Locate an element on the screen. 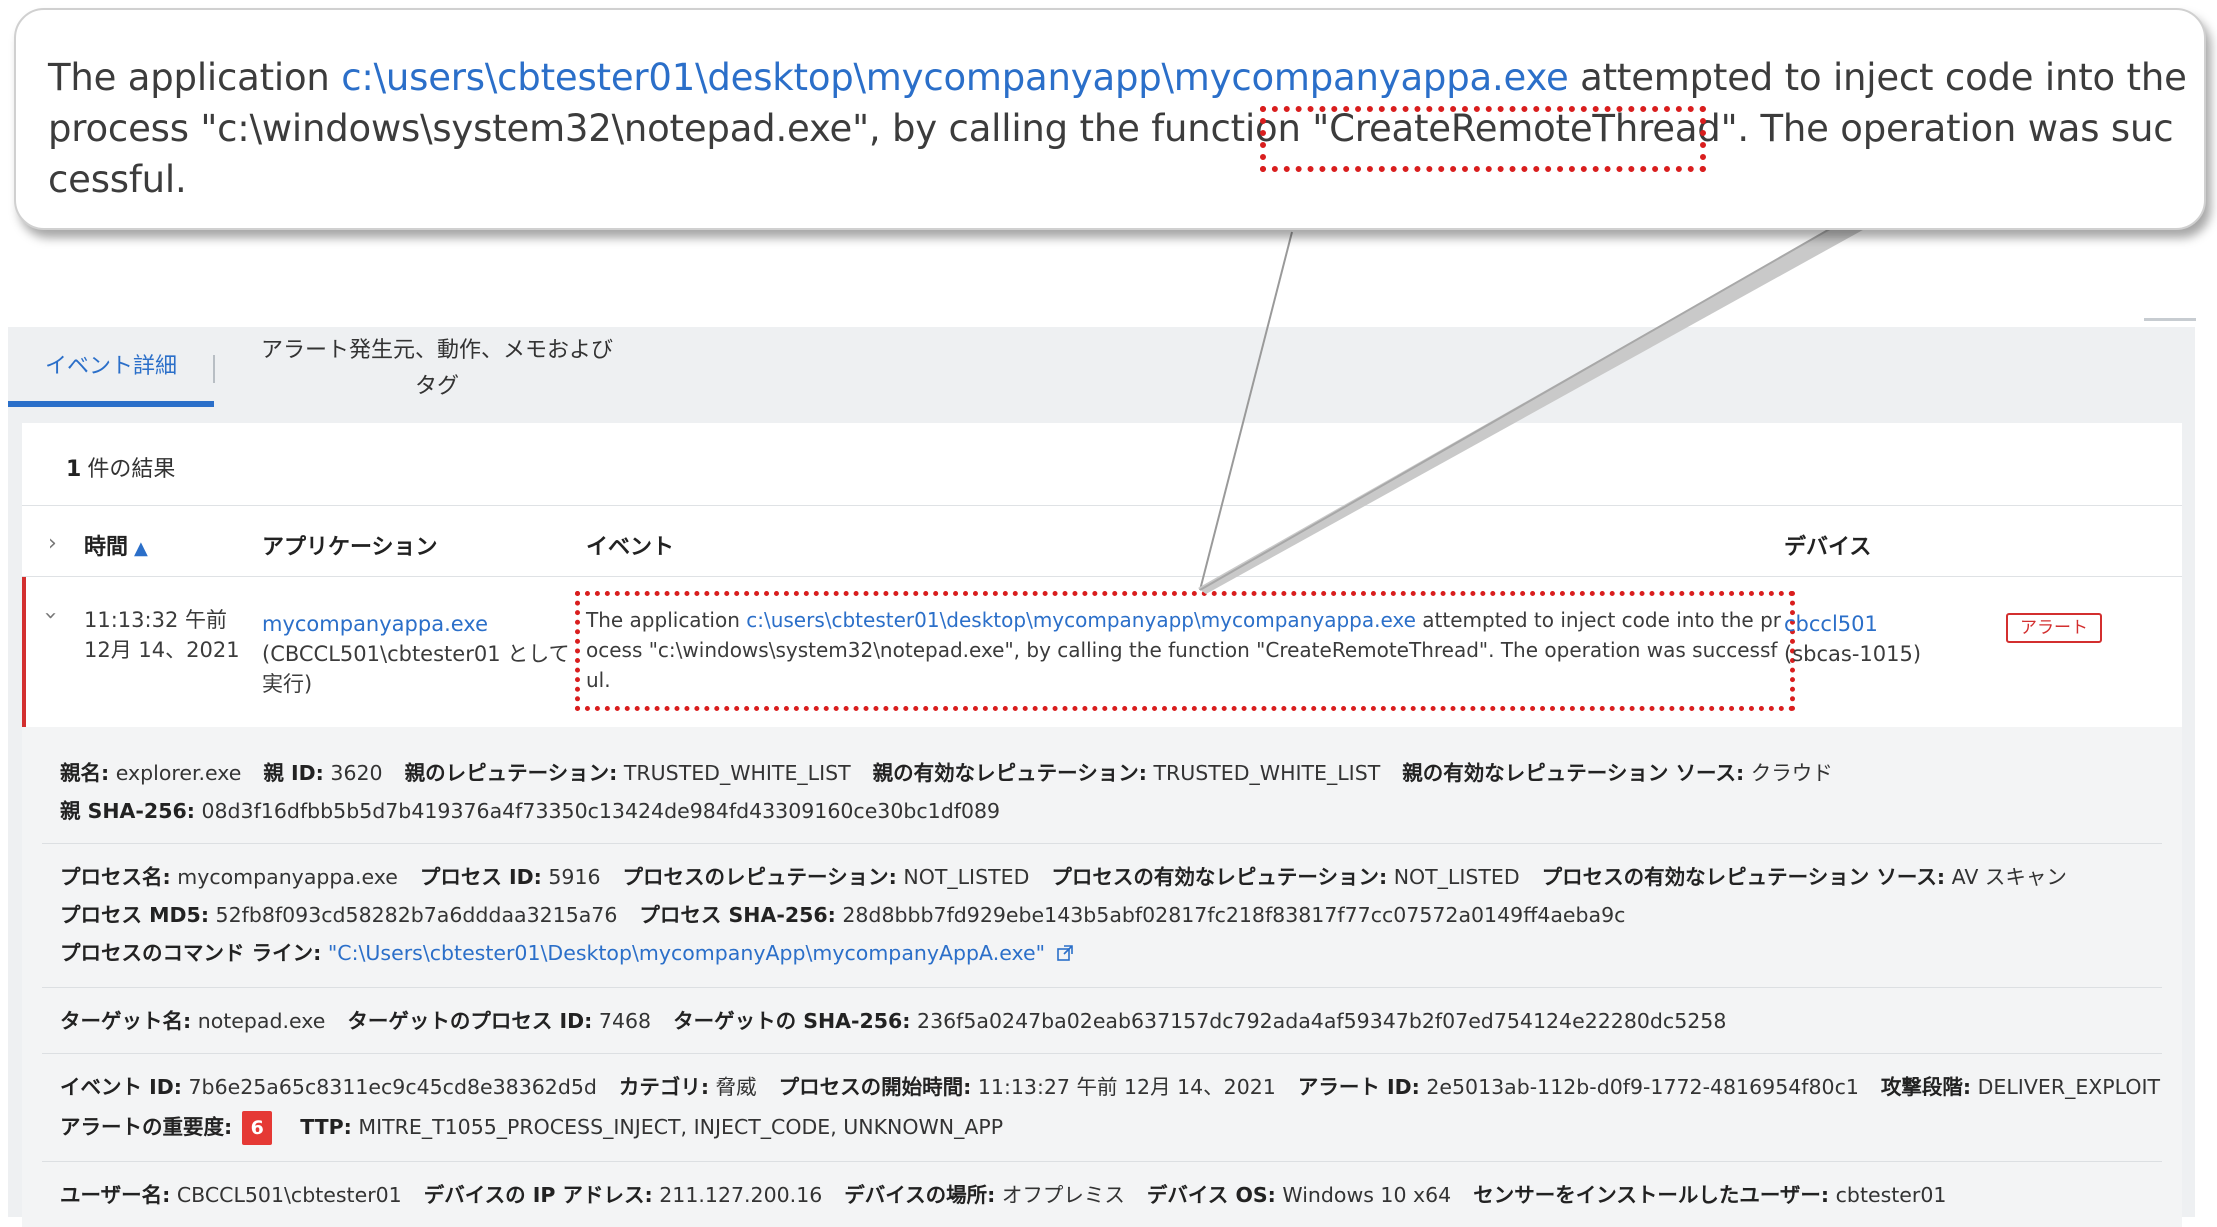 This screenshot has width=2217, height=1227. column-header-time: 時間 ▲ is located at coordinates (116, 545).